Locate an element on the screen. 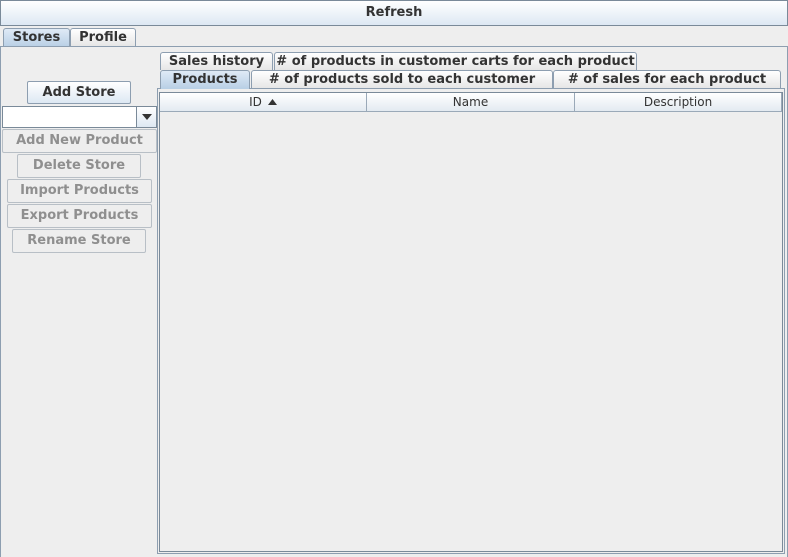  add-new-product-button: Add New Product is located at coordinates (79, 141).